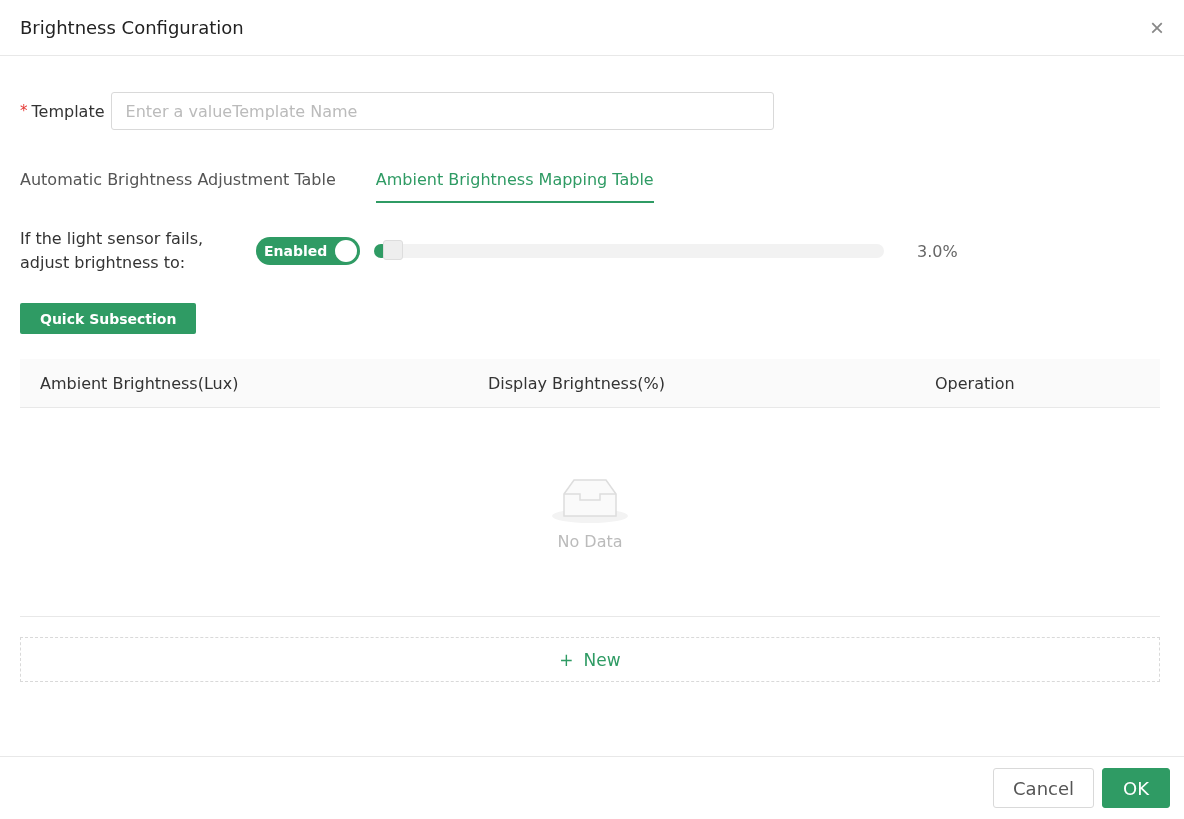 The width and height of the screenshot is (1184, 819). I want to click on column-header: Ambient Brightness(Lux), so click(139, 383).